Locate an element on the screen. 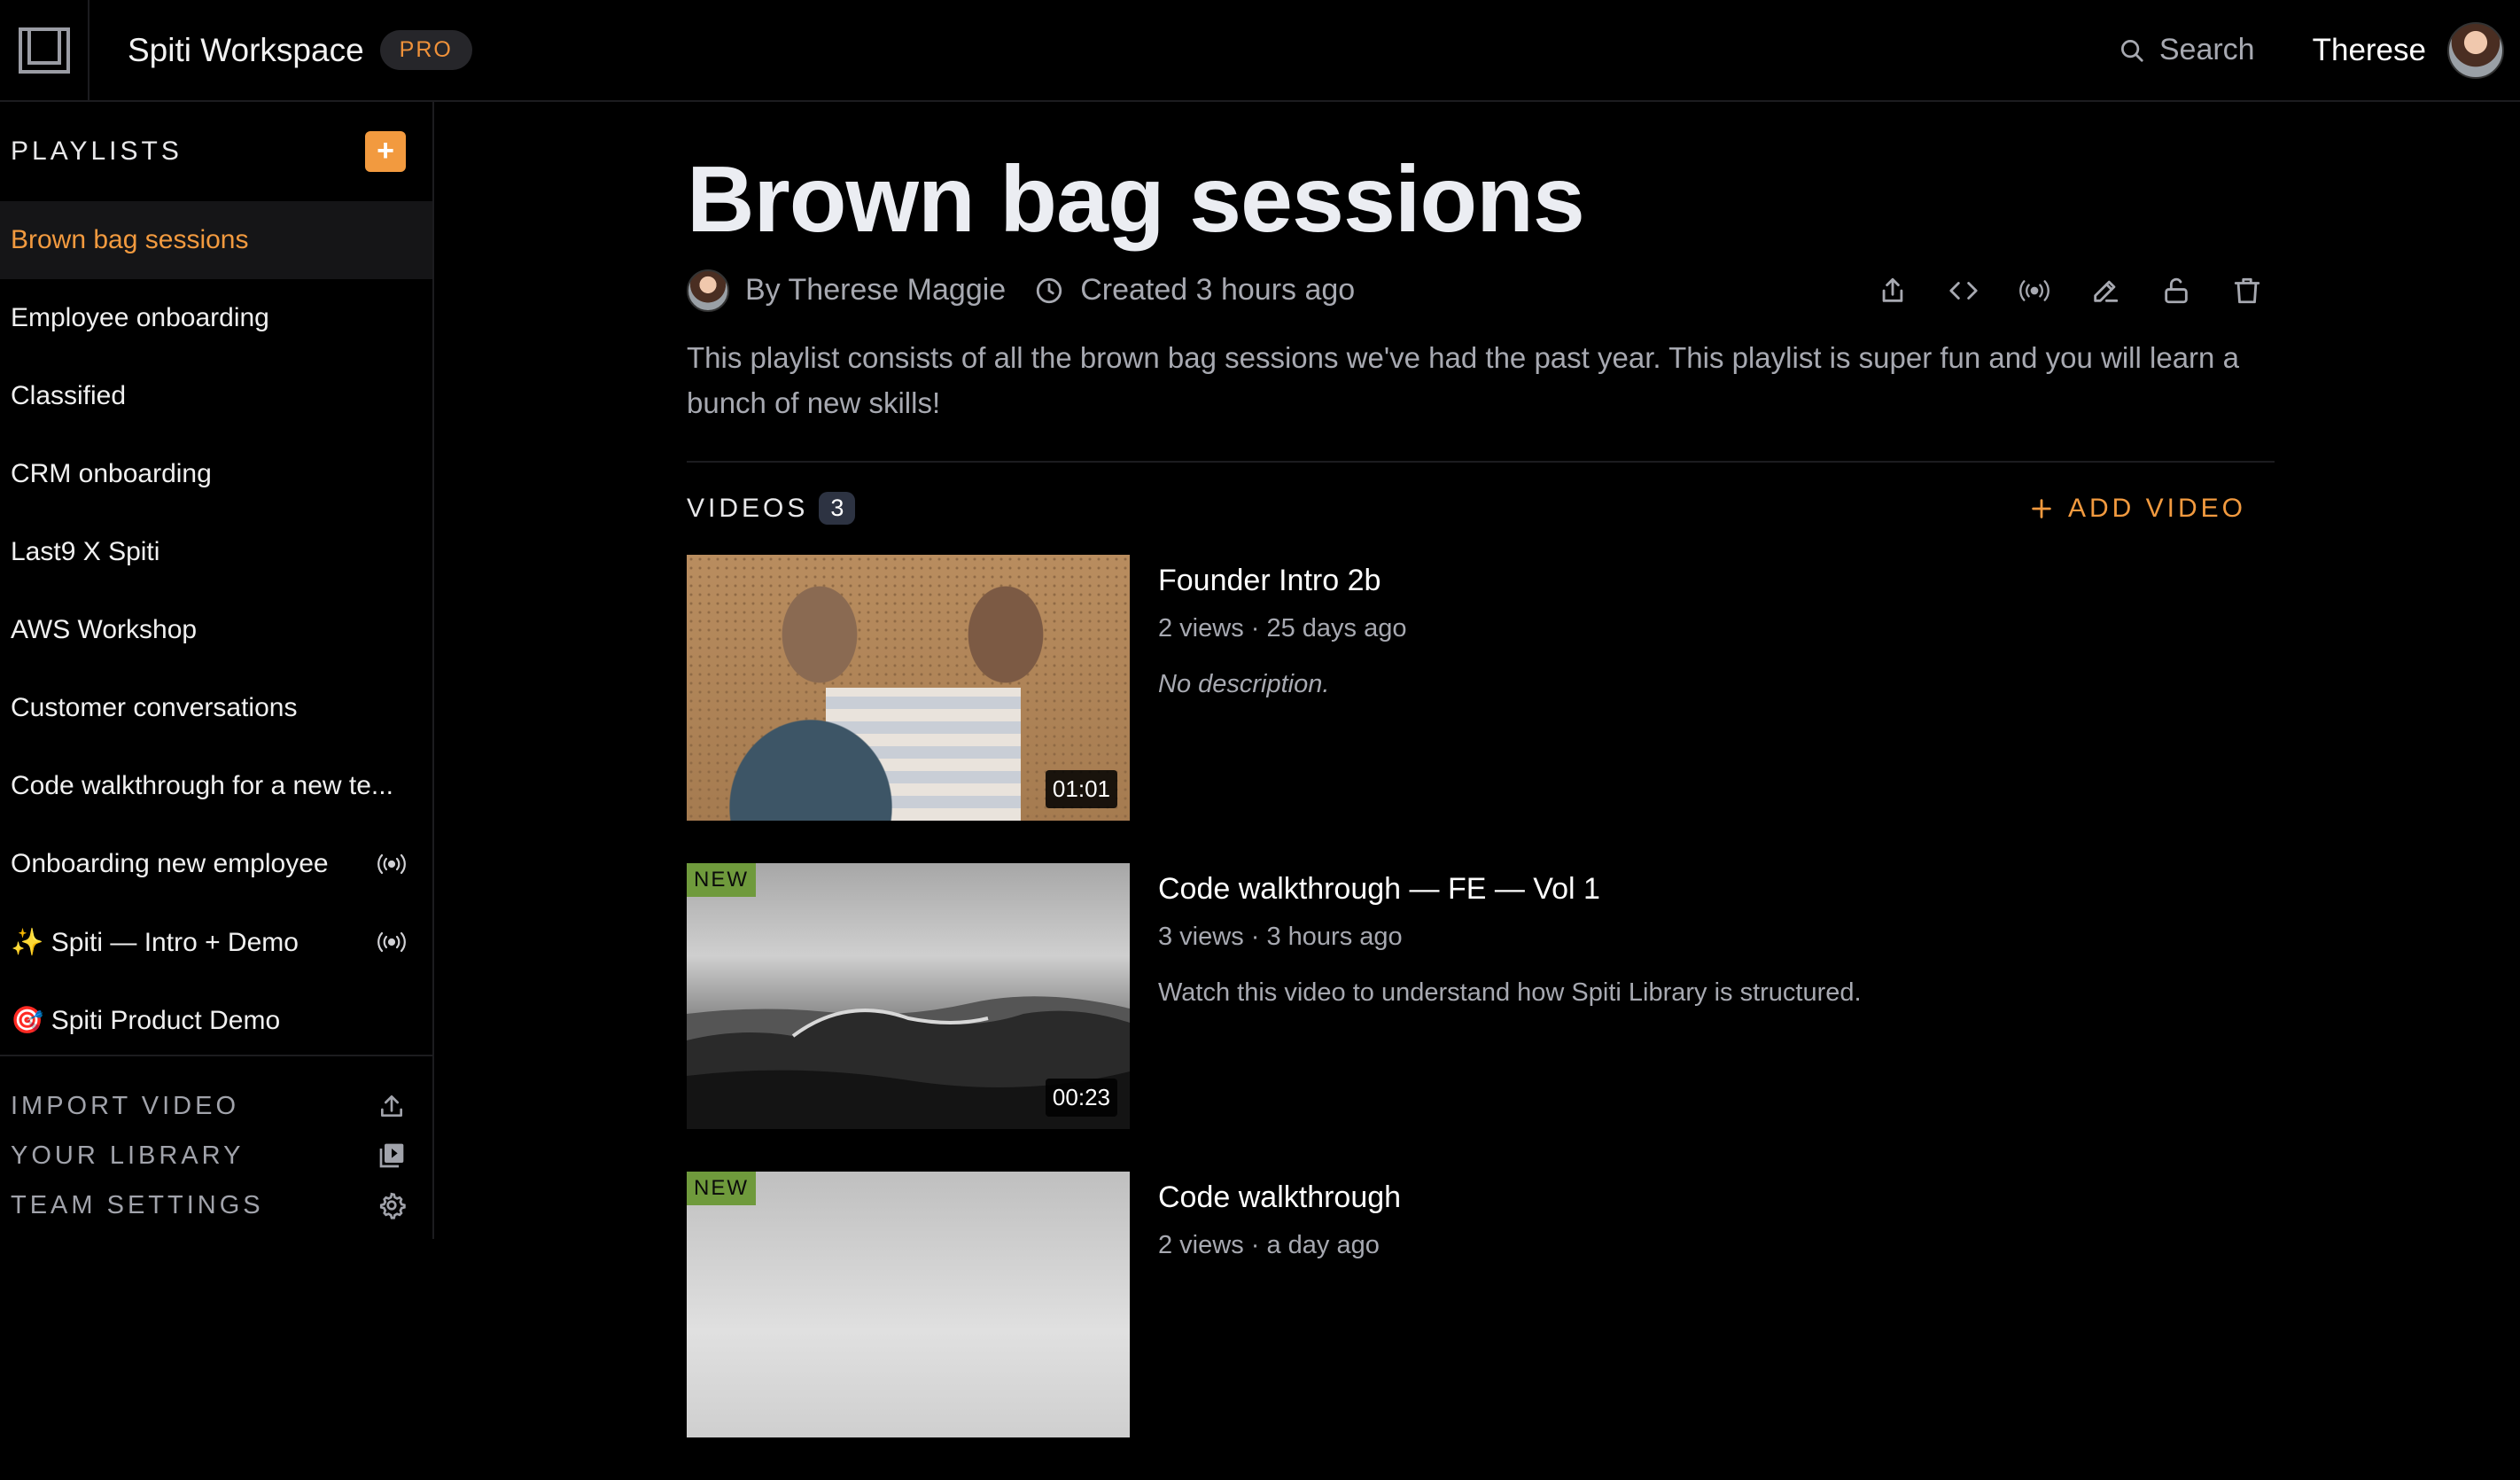  trash-icon is located at coordinates (2247, 291).